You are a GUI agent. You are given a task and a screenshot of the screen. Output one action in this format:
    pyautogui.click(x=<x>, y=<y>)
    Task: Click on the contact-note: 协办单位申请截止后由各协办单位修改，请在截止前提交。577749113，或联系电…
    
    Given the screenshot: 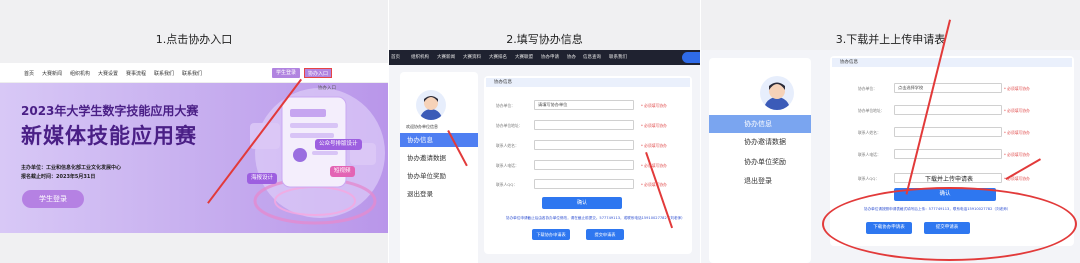 What is the action you would take?
    pyautogui.click(x=595, y=218)
    